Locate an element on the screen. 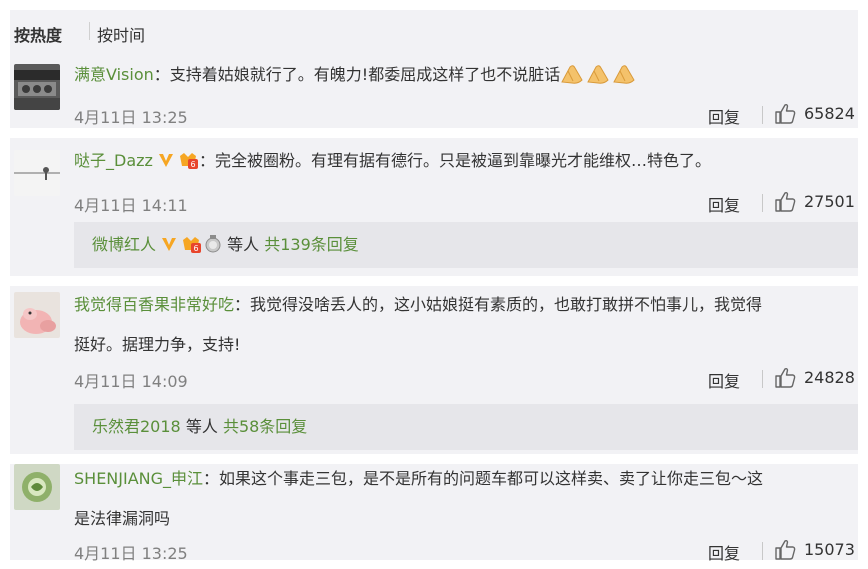  sort-by-hot-tab: 按热度 is located at coordinates (38, 34).